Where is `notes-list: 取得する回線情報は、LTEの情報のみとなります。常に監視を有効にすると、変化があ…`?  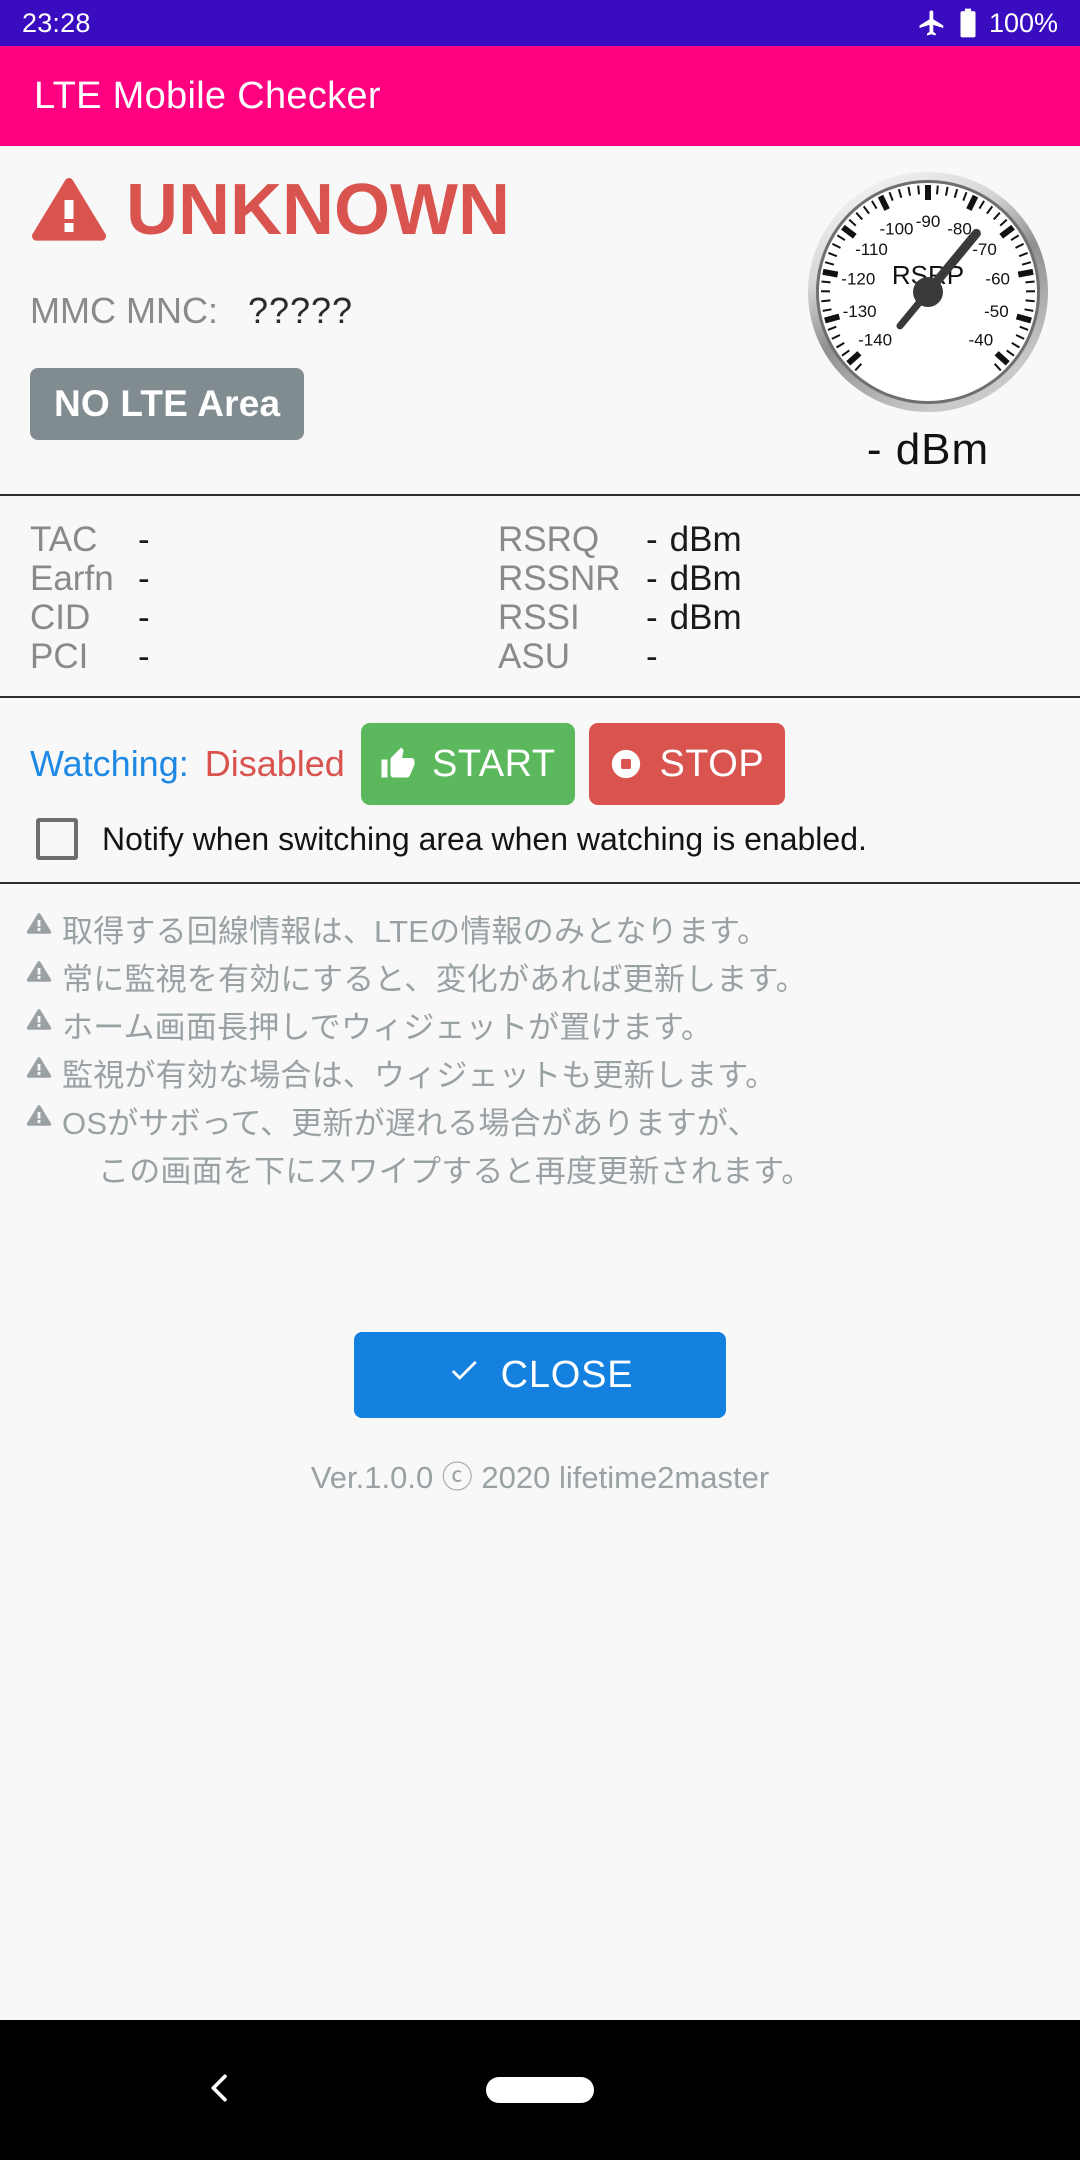
notes-list: 取得する回線情報は、LTEの情報のみとなります。常に監視を有効にすると、変化があ… is located at coordinates (540, 1039).